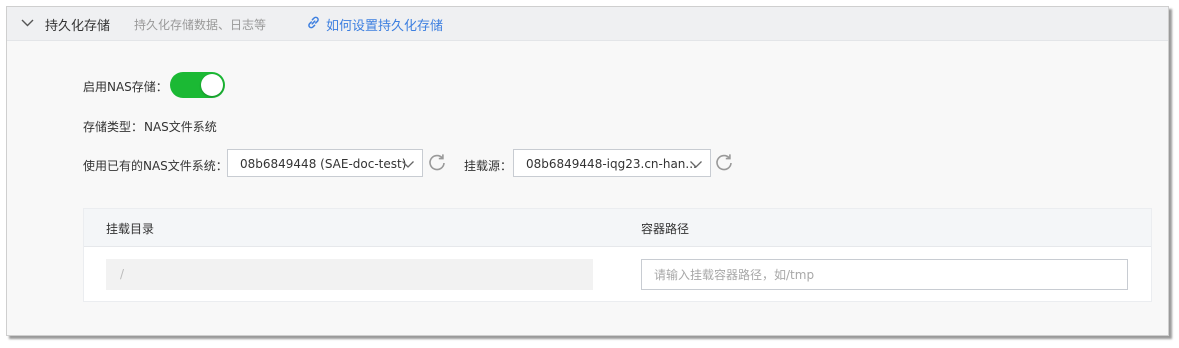 This screenshot has height=348, width=1179. Describe the element at coordinates (122, 274) in the screenshot. I see `mount-dir-value: /` at that location.